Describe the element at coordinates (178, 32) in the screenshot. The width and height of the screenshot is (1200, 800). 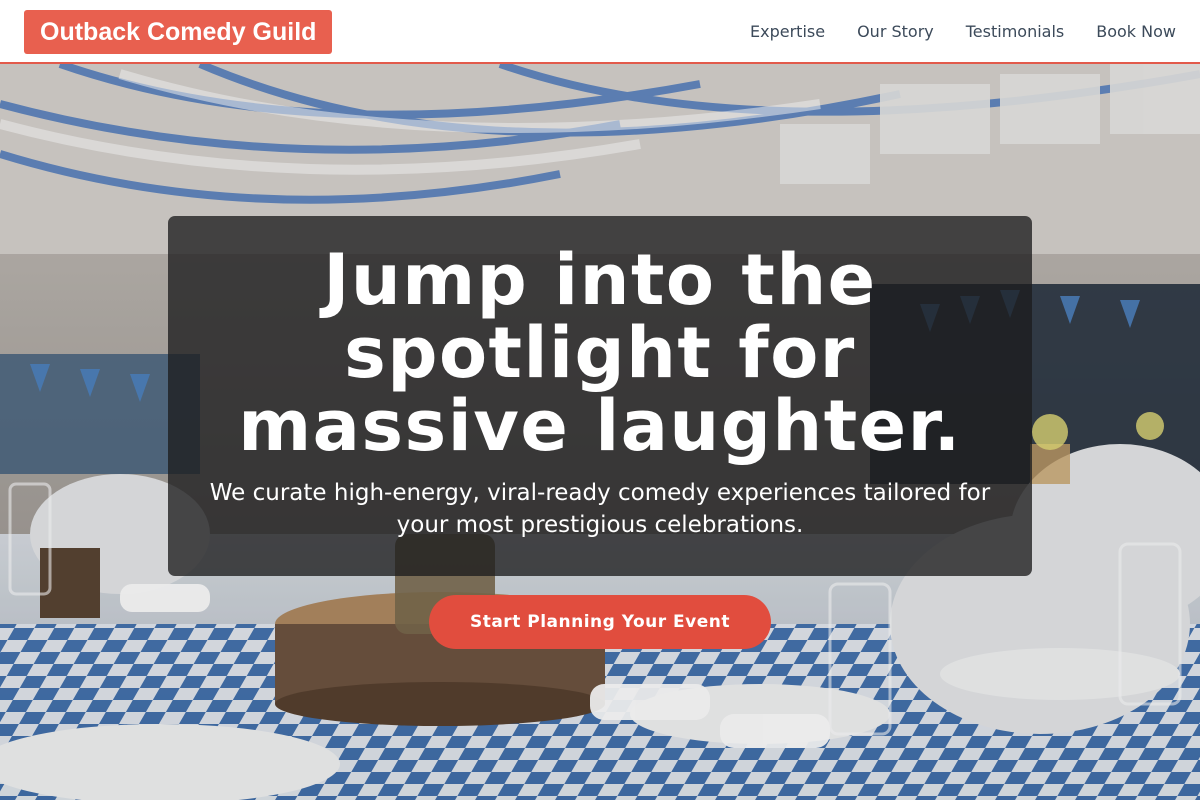
I see `site-logo: Outback Comedy Guild` at that location.